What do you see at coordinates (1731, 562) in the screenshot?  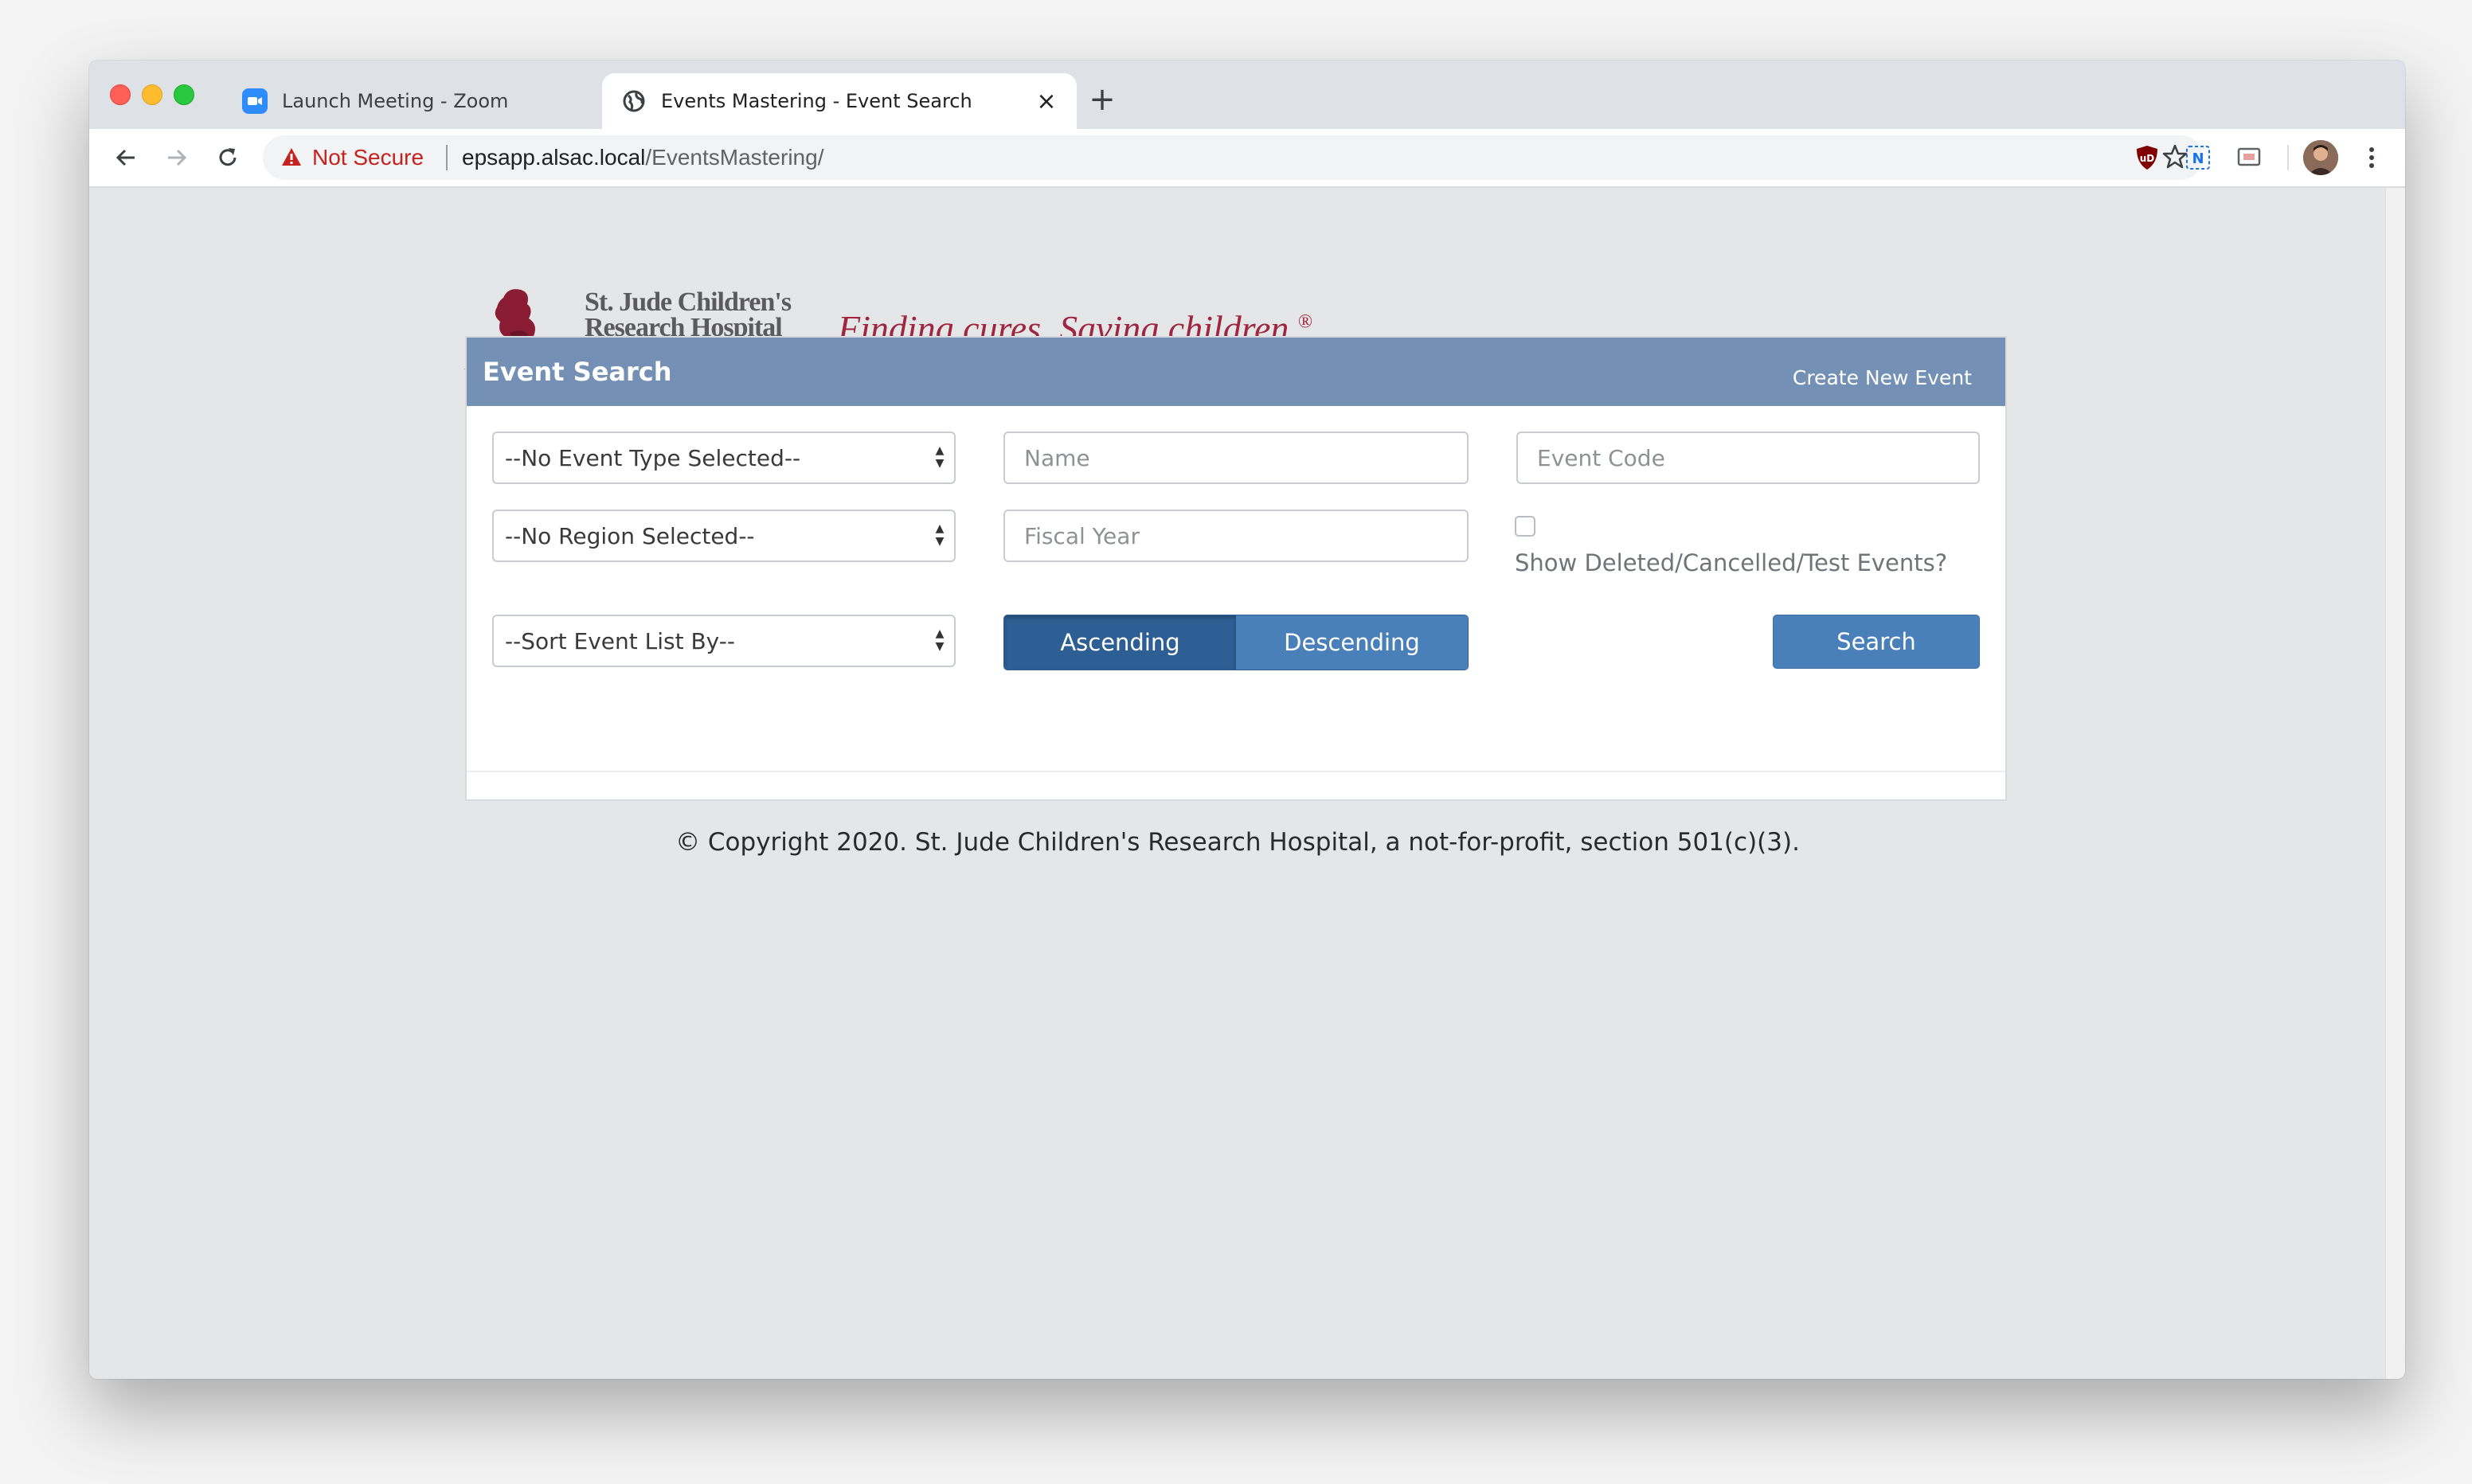 I see `show-deleted-label: Show Deleted/Cancelled/Test Events?` at bounding box center [1731, 562].